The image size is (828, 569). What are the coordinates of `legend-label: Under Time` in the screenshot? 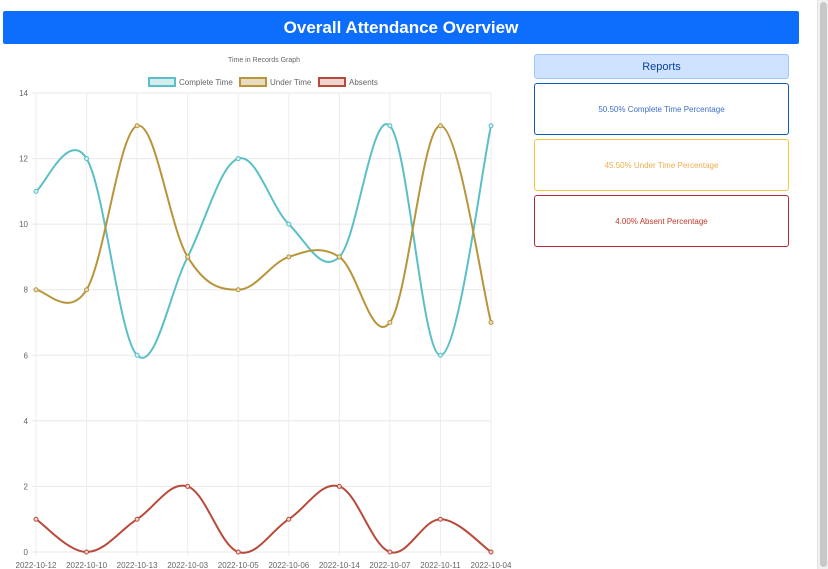 It's located at (291, 82).